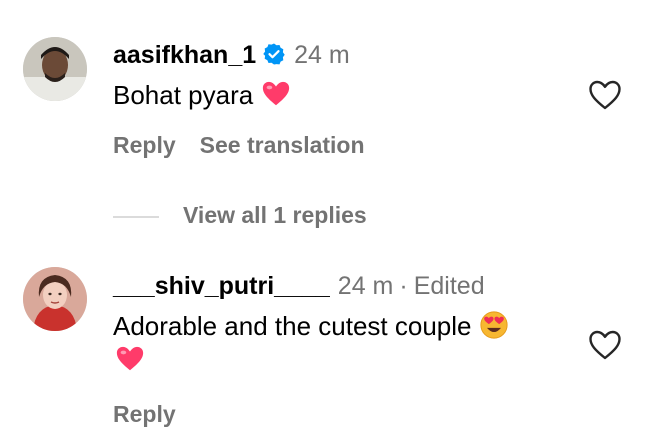 This screenshot has width=646, height=443. I want to click on verified-badge-icon, so click(274, 54).